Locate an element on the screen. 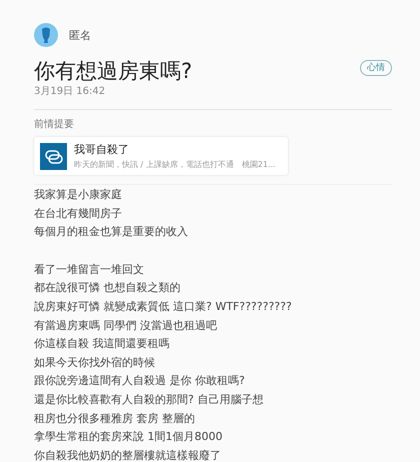  topic-tag: 心情 is located at coordinates (376, 68).